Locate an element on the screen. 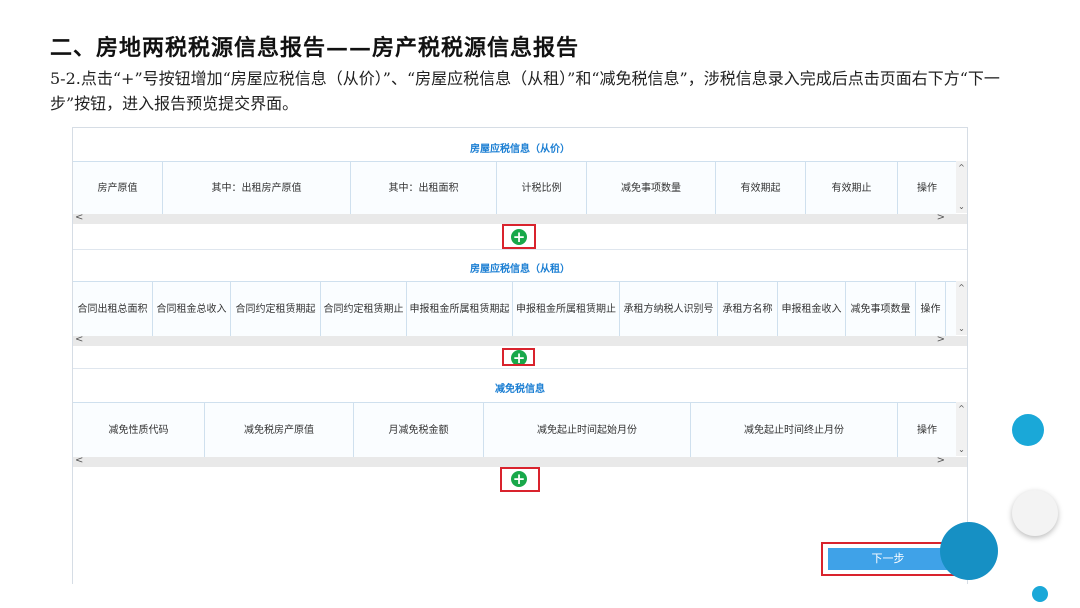  rent-col-3: 合同约定租赁期起 is located at coordinates (276, 309).